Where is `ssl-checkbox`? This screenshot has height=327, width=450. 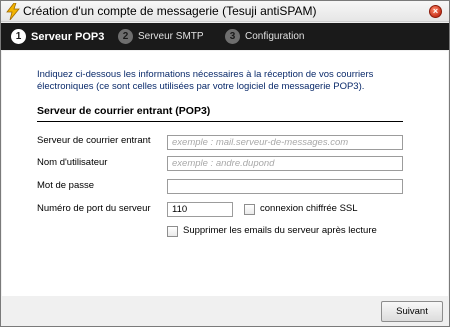
ssl-checkbox is located at coordinates (249, 209).